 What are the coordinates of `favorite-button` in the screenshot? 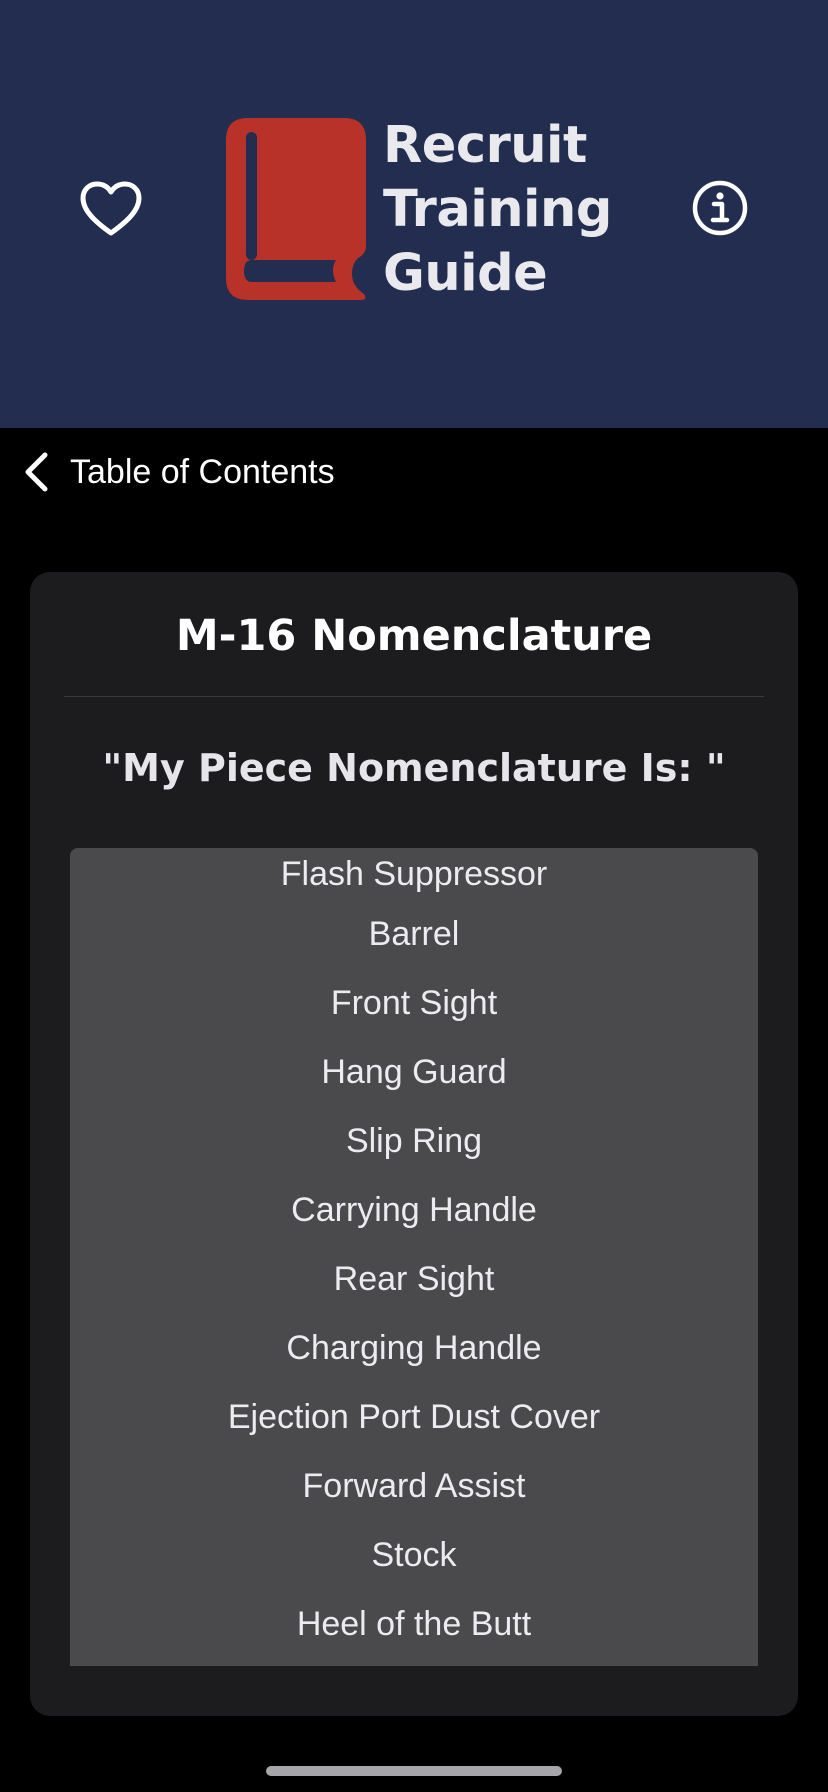 It's located at (111, 209).